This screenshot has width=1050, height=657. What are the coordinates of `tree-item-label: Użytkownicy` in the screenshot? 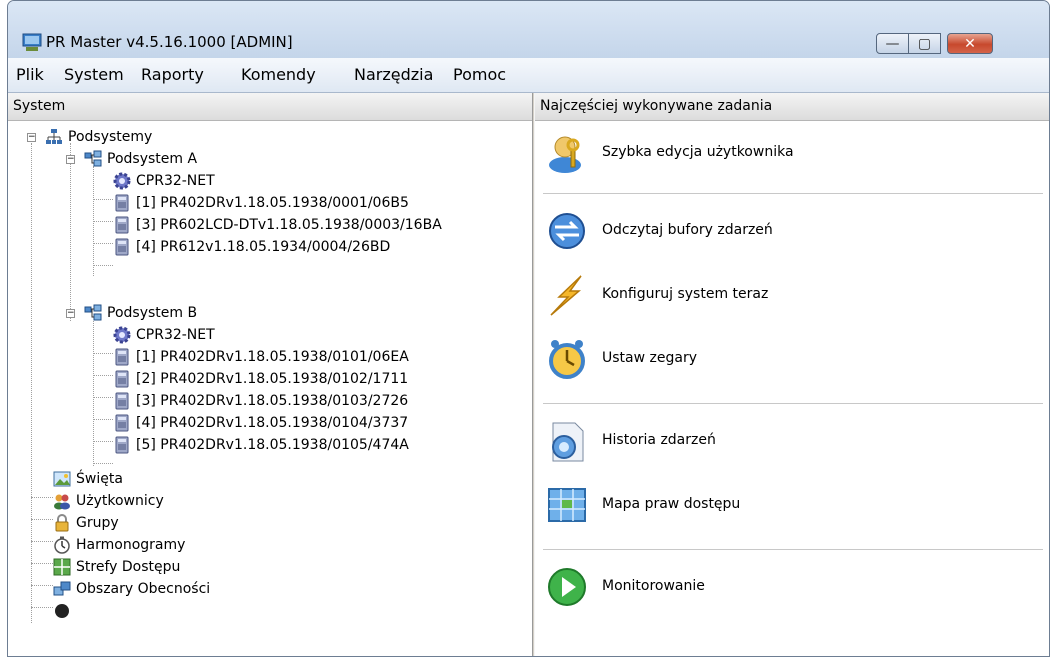 It's located at (120, 501).